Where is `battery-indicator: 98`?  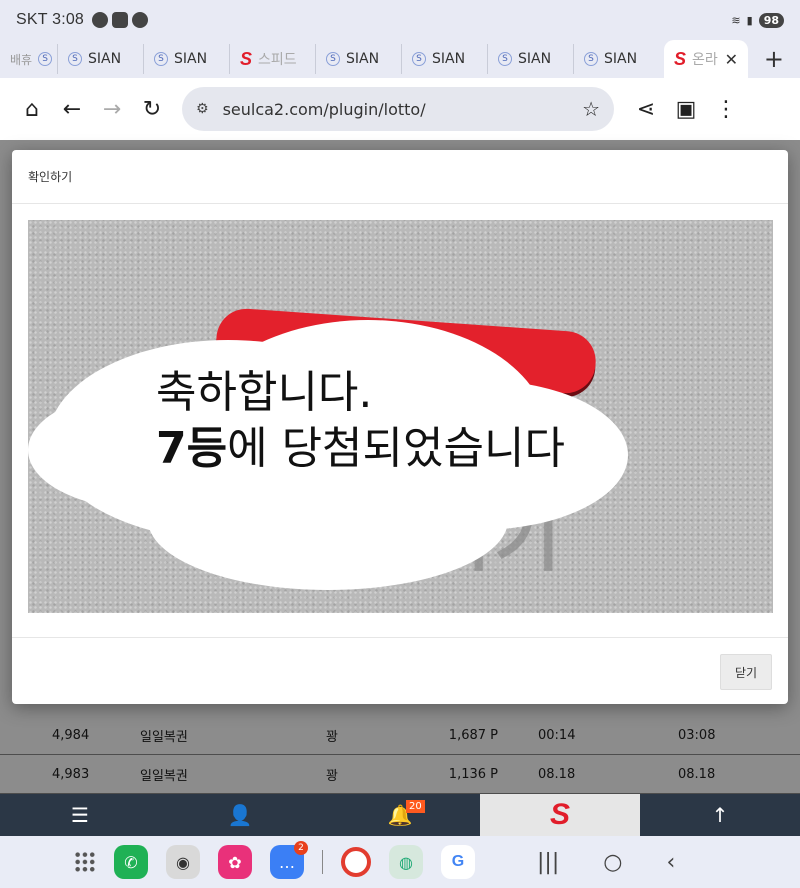
battery-indicator: 98 is located at coordinates (771, 20).